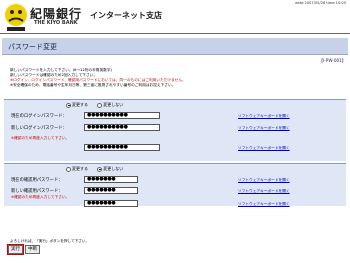  Describe the element at coordinates (175, 46) in the screenshot. I see `title-bar: パスワード変更` at that location.